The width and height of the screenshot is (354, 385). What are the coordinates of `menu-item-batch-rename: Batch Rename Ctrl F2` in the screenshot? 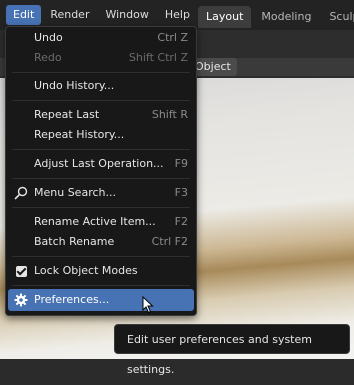 It's located at (101, 242).